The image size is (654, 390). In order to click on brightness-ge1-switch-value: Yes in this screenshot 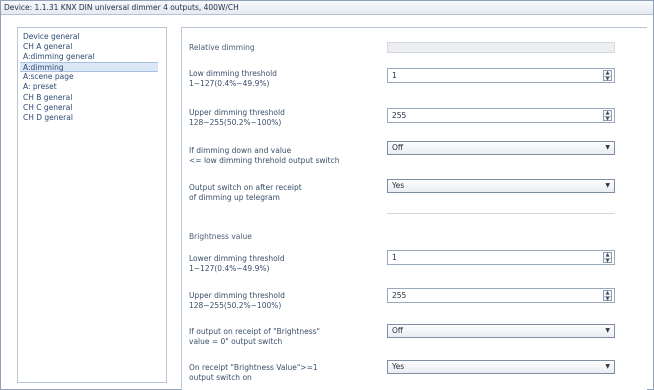, I will do `click(398, 366)`.